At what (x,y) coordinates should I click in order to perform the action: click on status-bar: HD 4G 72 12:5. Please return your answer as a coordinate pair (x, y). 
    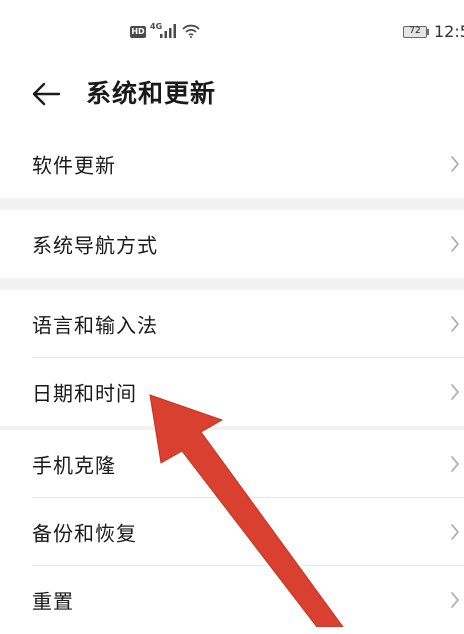
    Looking at the image, I should click on (232, 31).